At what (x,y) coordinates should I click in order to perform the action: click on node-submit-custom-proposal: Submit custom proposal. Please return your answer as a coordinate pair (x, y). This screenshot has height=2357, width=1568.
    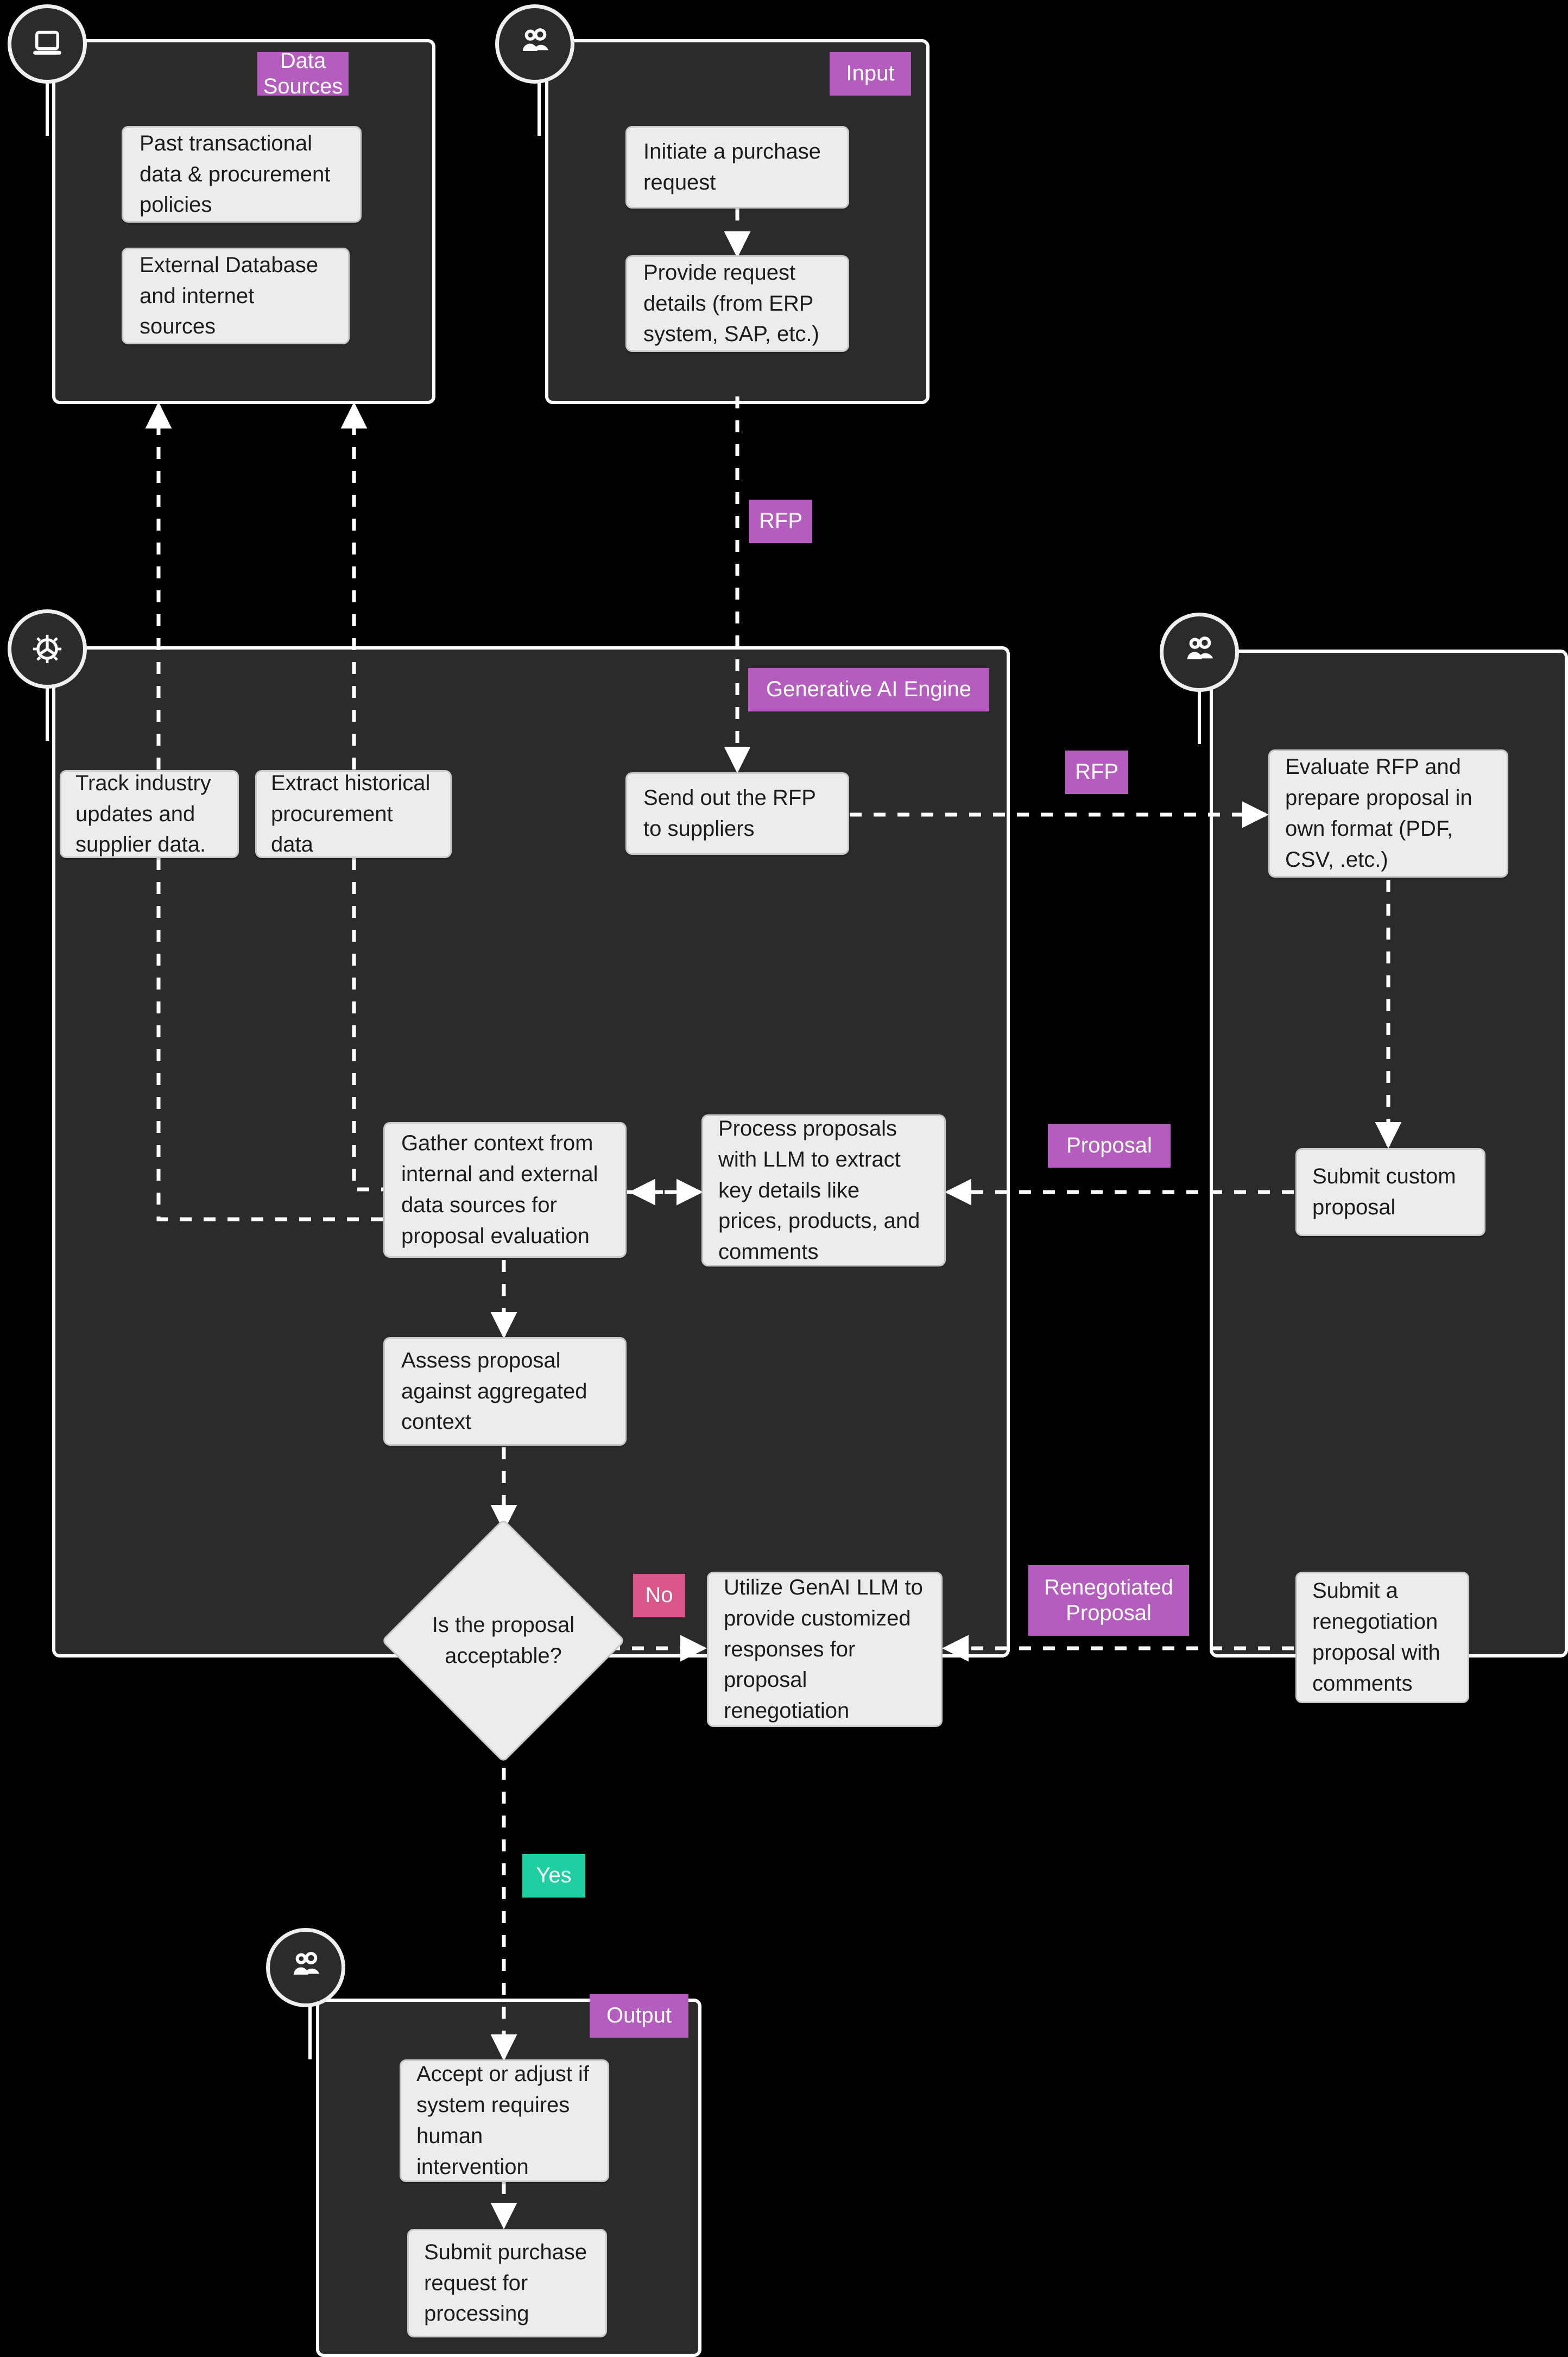
    Looking at the image, I should click on (1390, 1192).